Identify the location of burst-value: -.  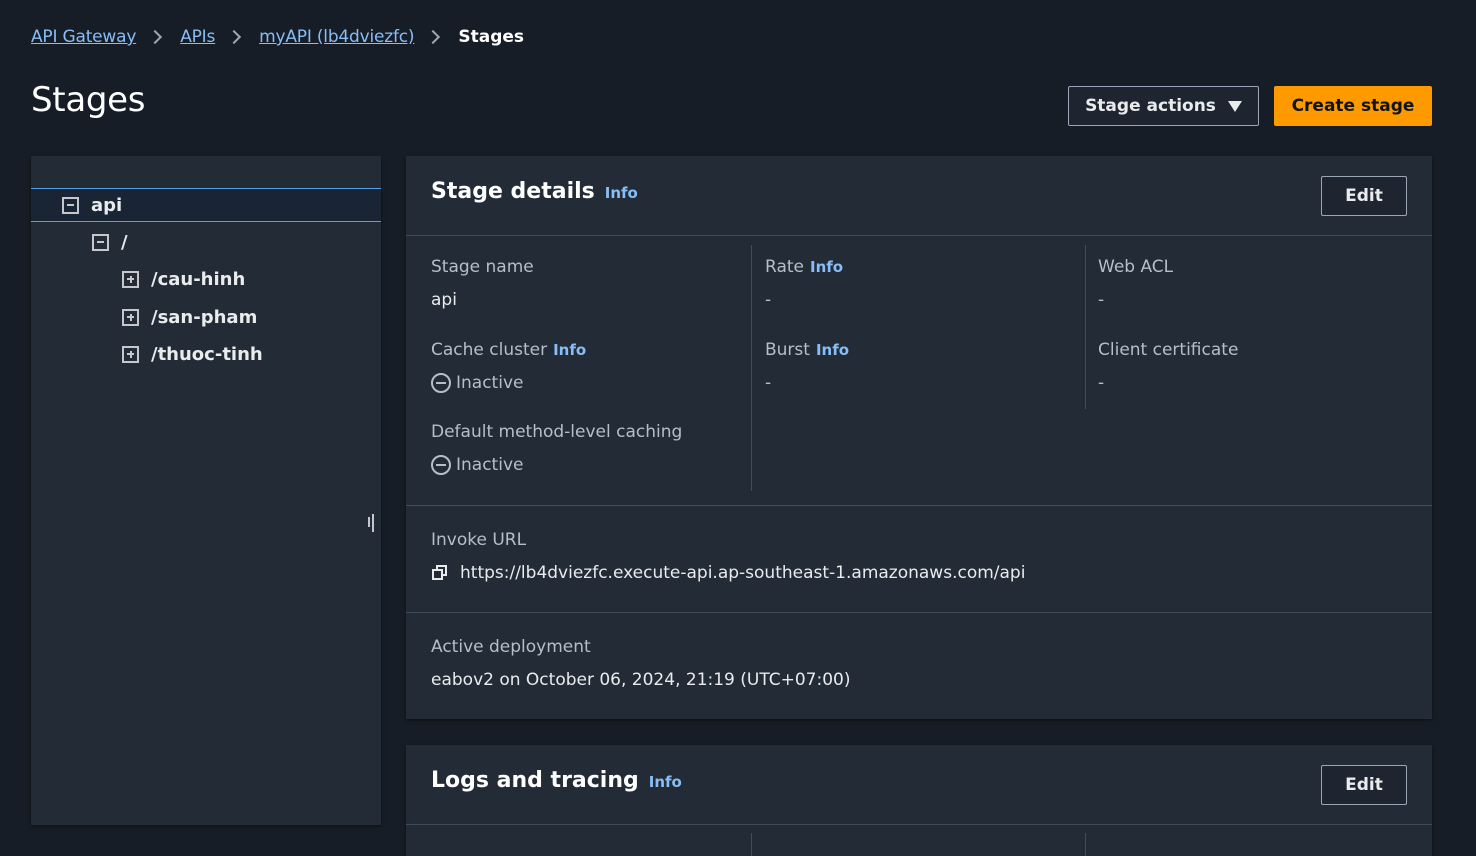
(768, 383).